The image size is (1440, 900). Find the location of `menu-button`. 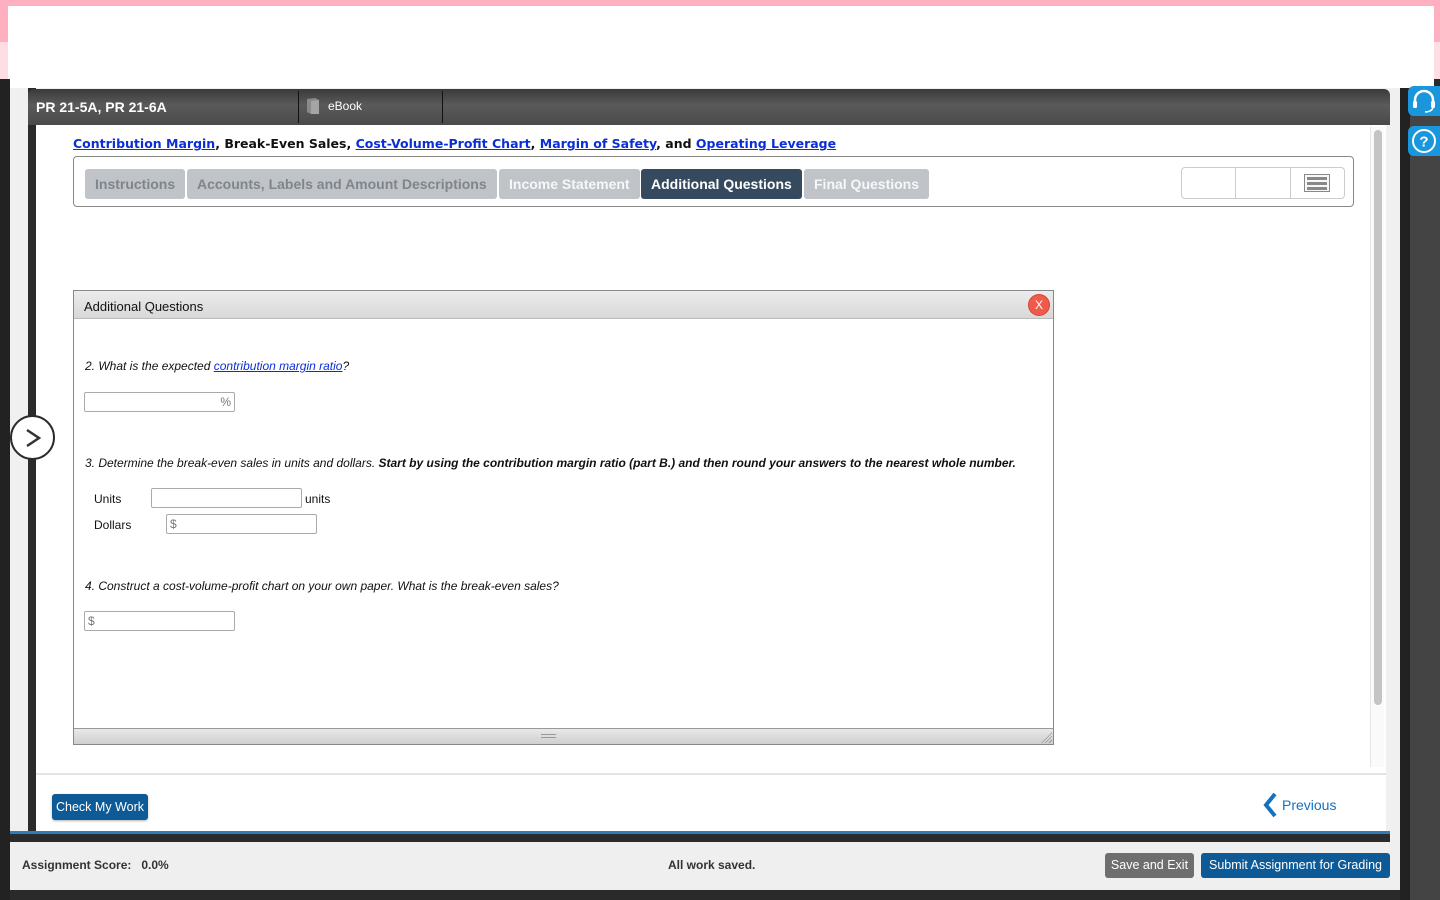

menu-button is located at coordinates (1317, 183).